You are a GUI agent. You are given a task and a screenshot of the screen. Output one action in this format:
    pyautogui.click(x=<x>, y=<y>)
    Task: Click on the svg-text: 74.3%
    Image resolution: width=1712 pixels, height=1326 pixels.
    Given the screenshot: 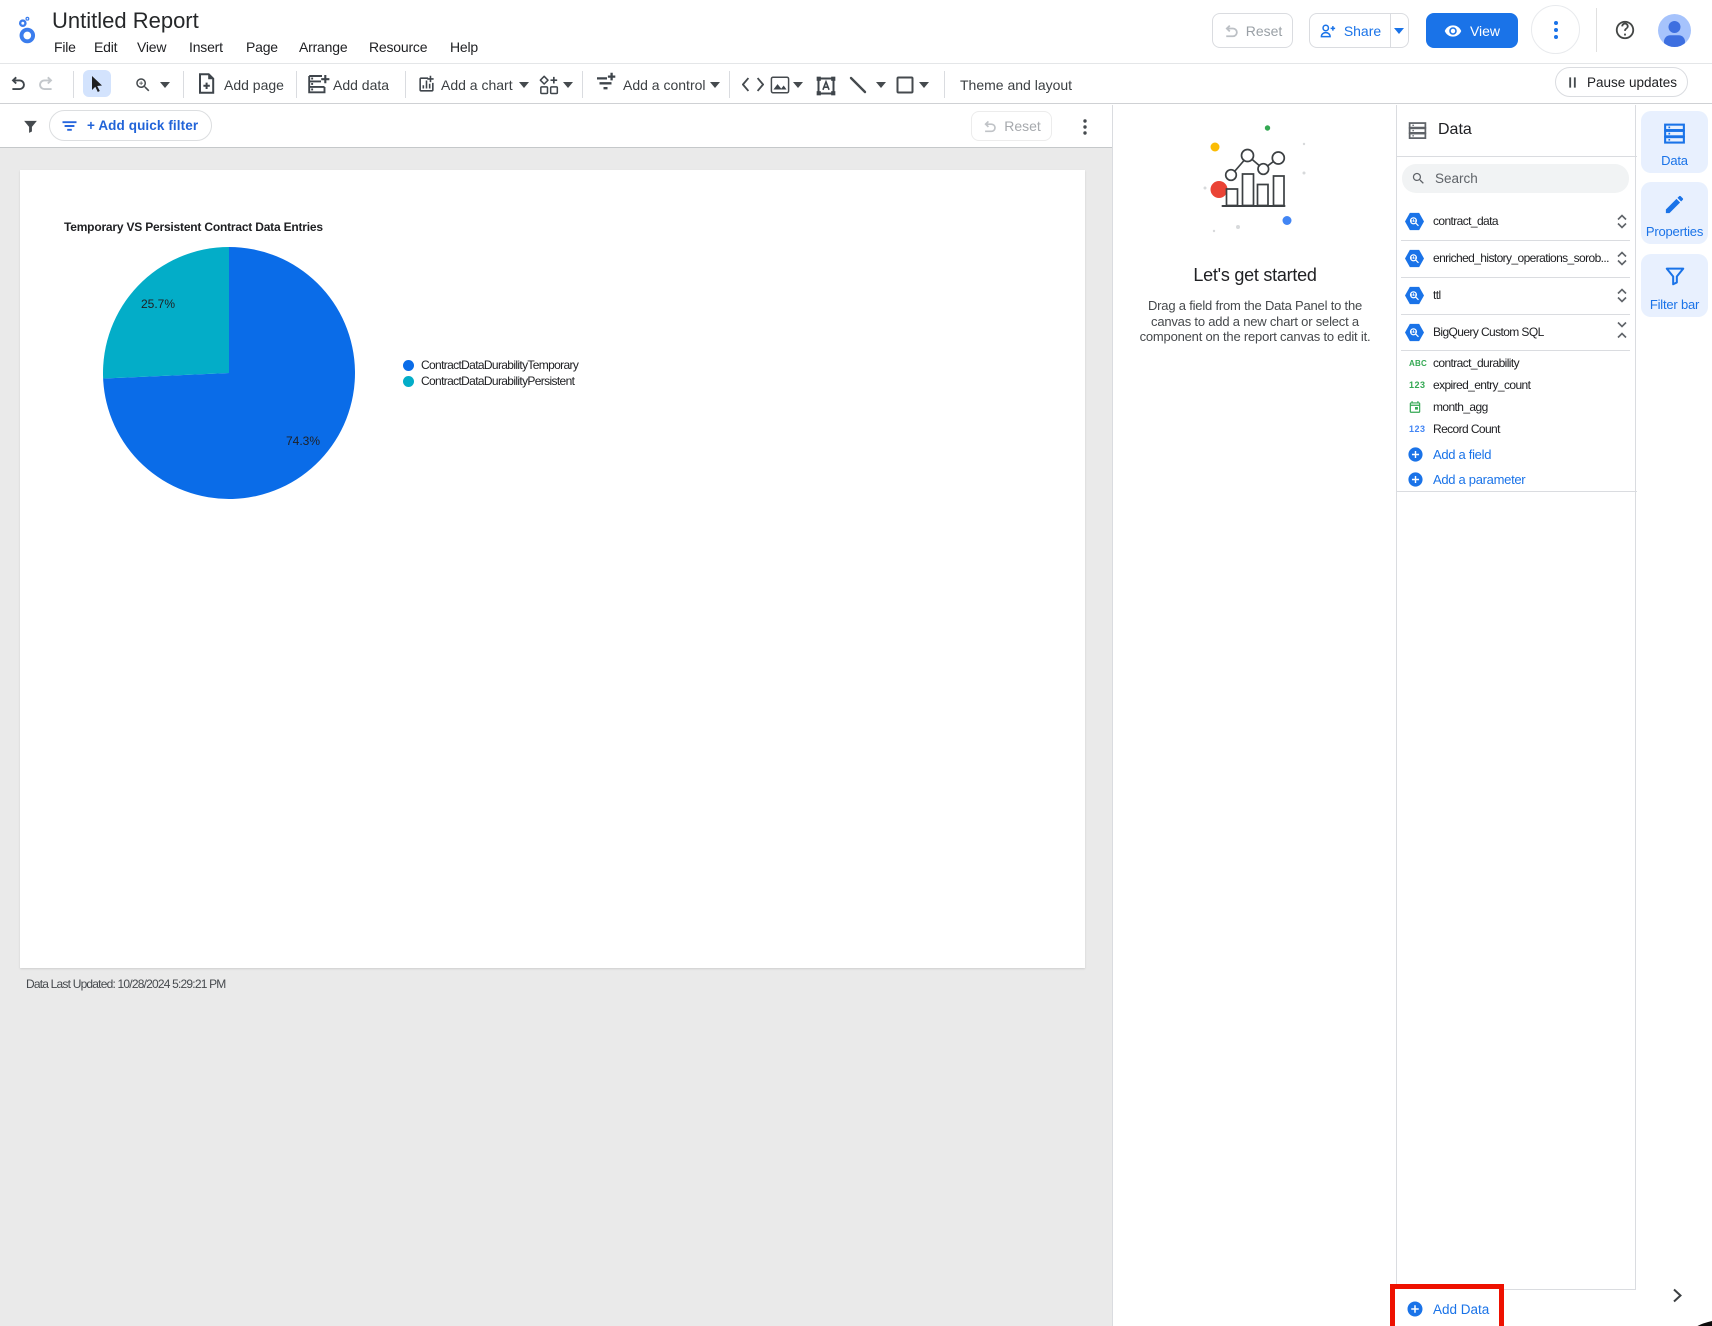 What is the action you would take?
    pyautogui.click(x=303, y=441)
    